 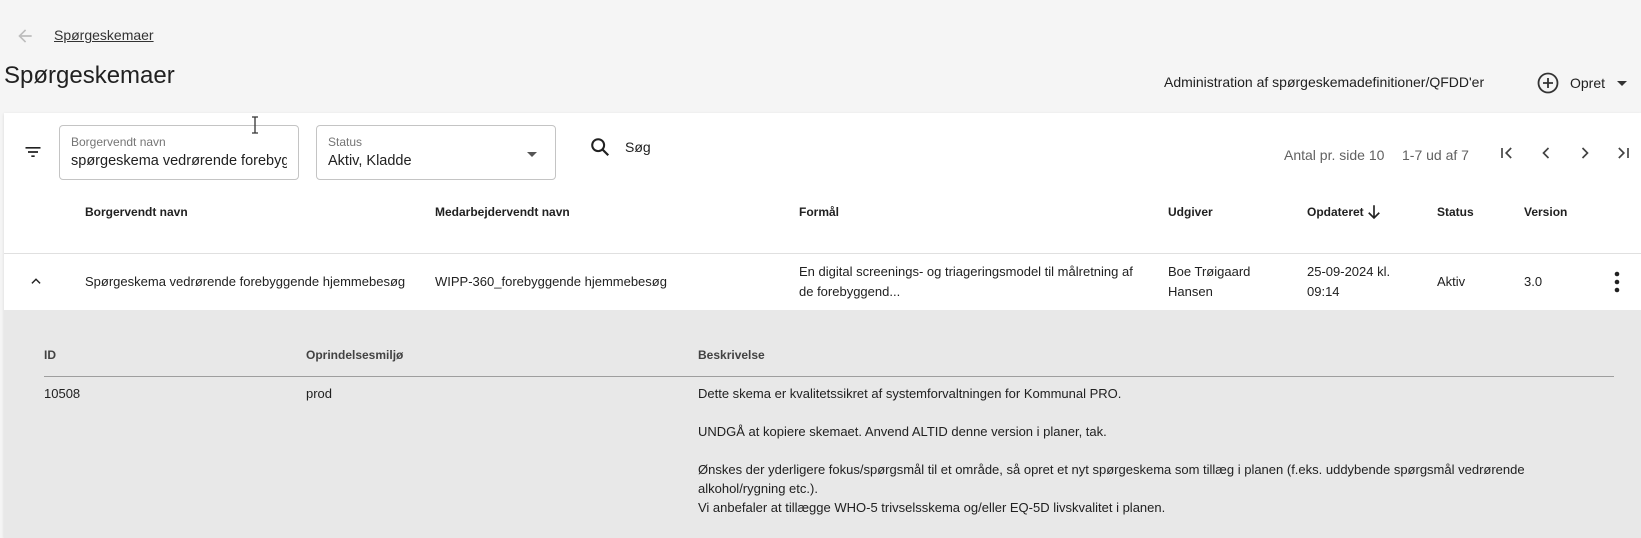 I want to click on header-citizen-name: Borgervendt navn, so click(x=136, y=212).